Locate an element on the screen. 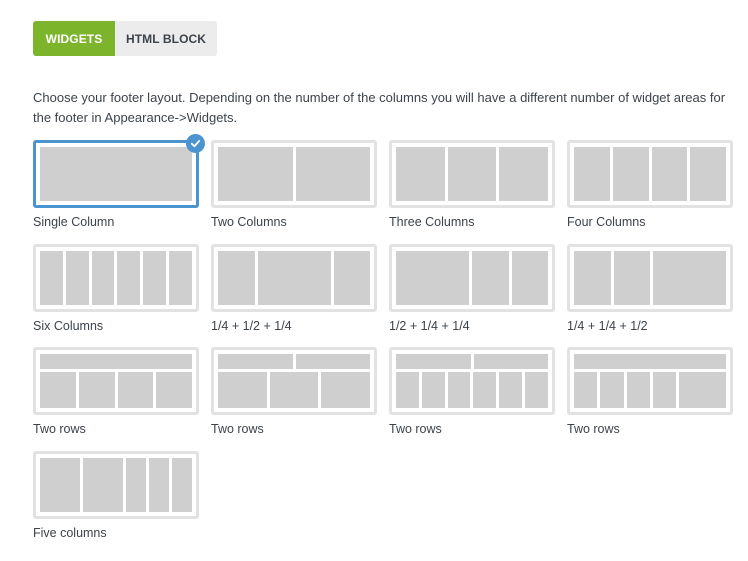  layout-label: 1/4 + 1/4 + 1/2 is located at coordinates (607, 326).